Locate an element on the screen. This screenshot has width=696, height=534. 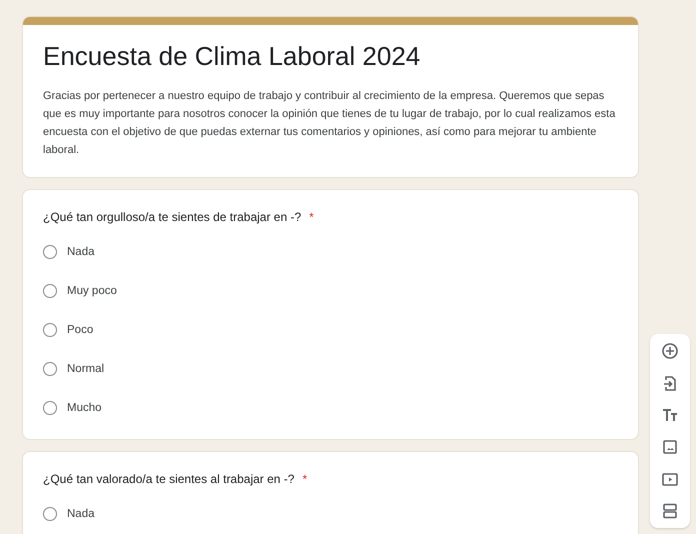
add-icon is located at coordinates (670, 351).